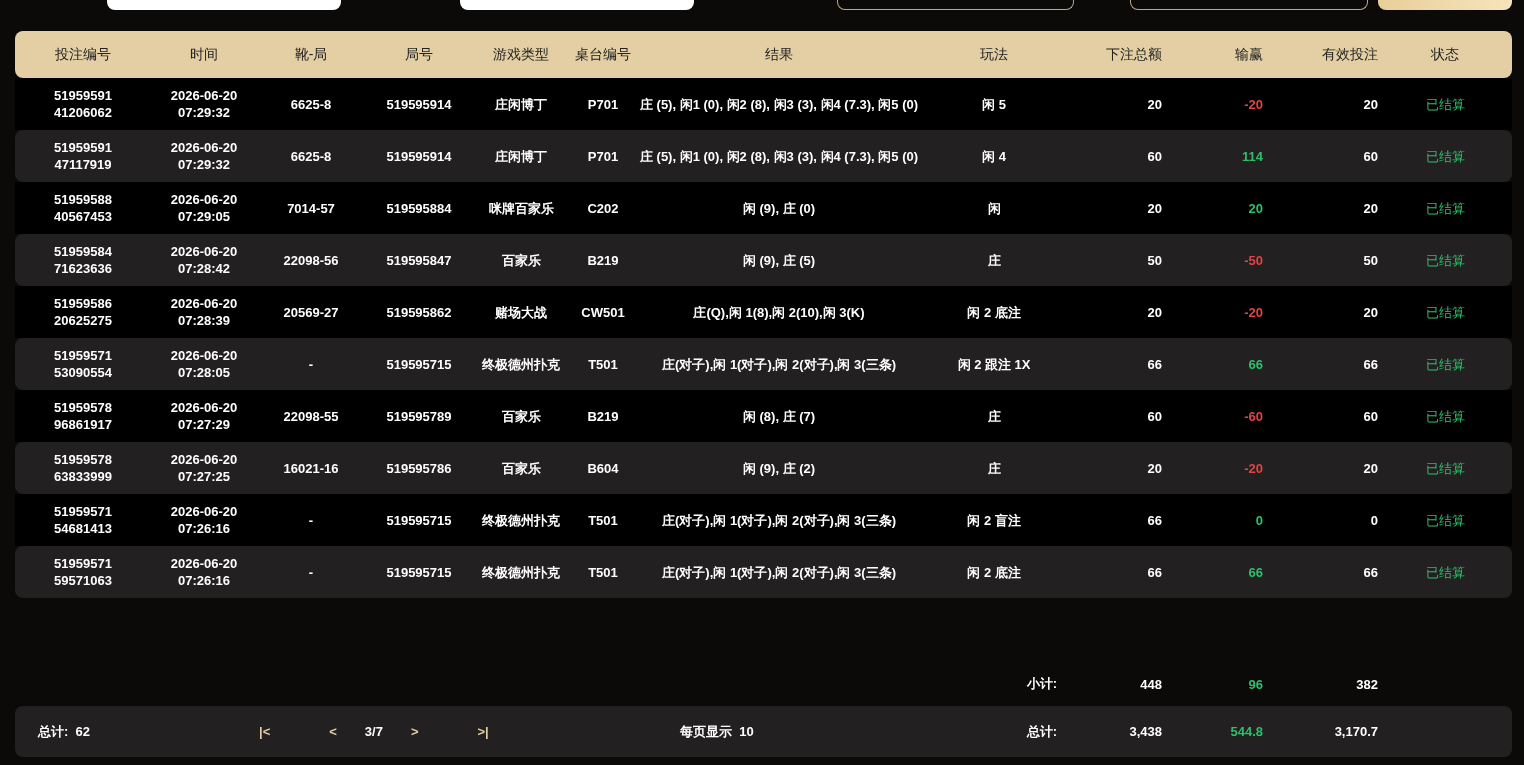 Image resolution: width=1524 pixels, height=765 pixels. Describe the element at coordinates (779, 54) in the screenshot. I see `column-header: 结果` at that location.